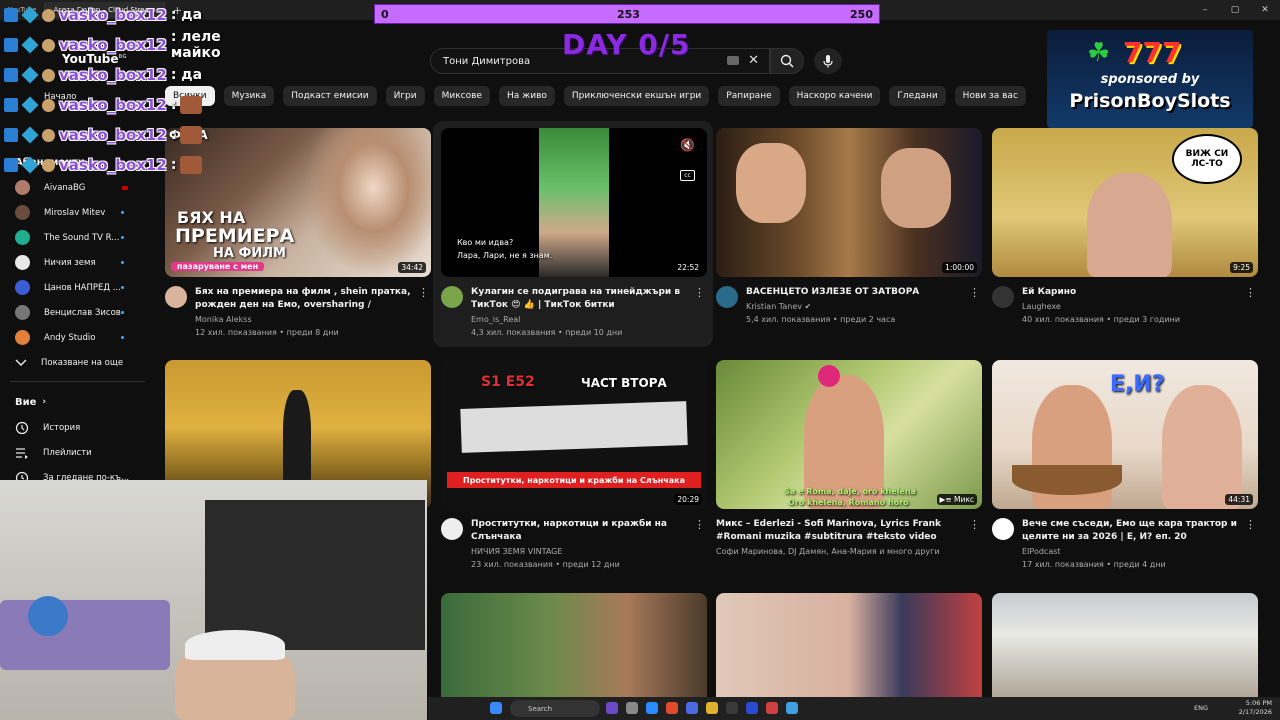  I want to click on sidebar-item-playlists: Плейлисти, so click(75, 452).